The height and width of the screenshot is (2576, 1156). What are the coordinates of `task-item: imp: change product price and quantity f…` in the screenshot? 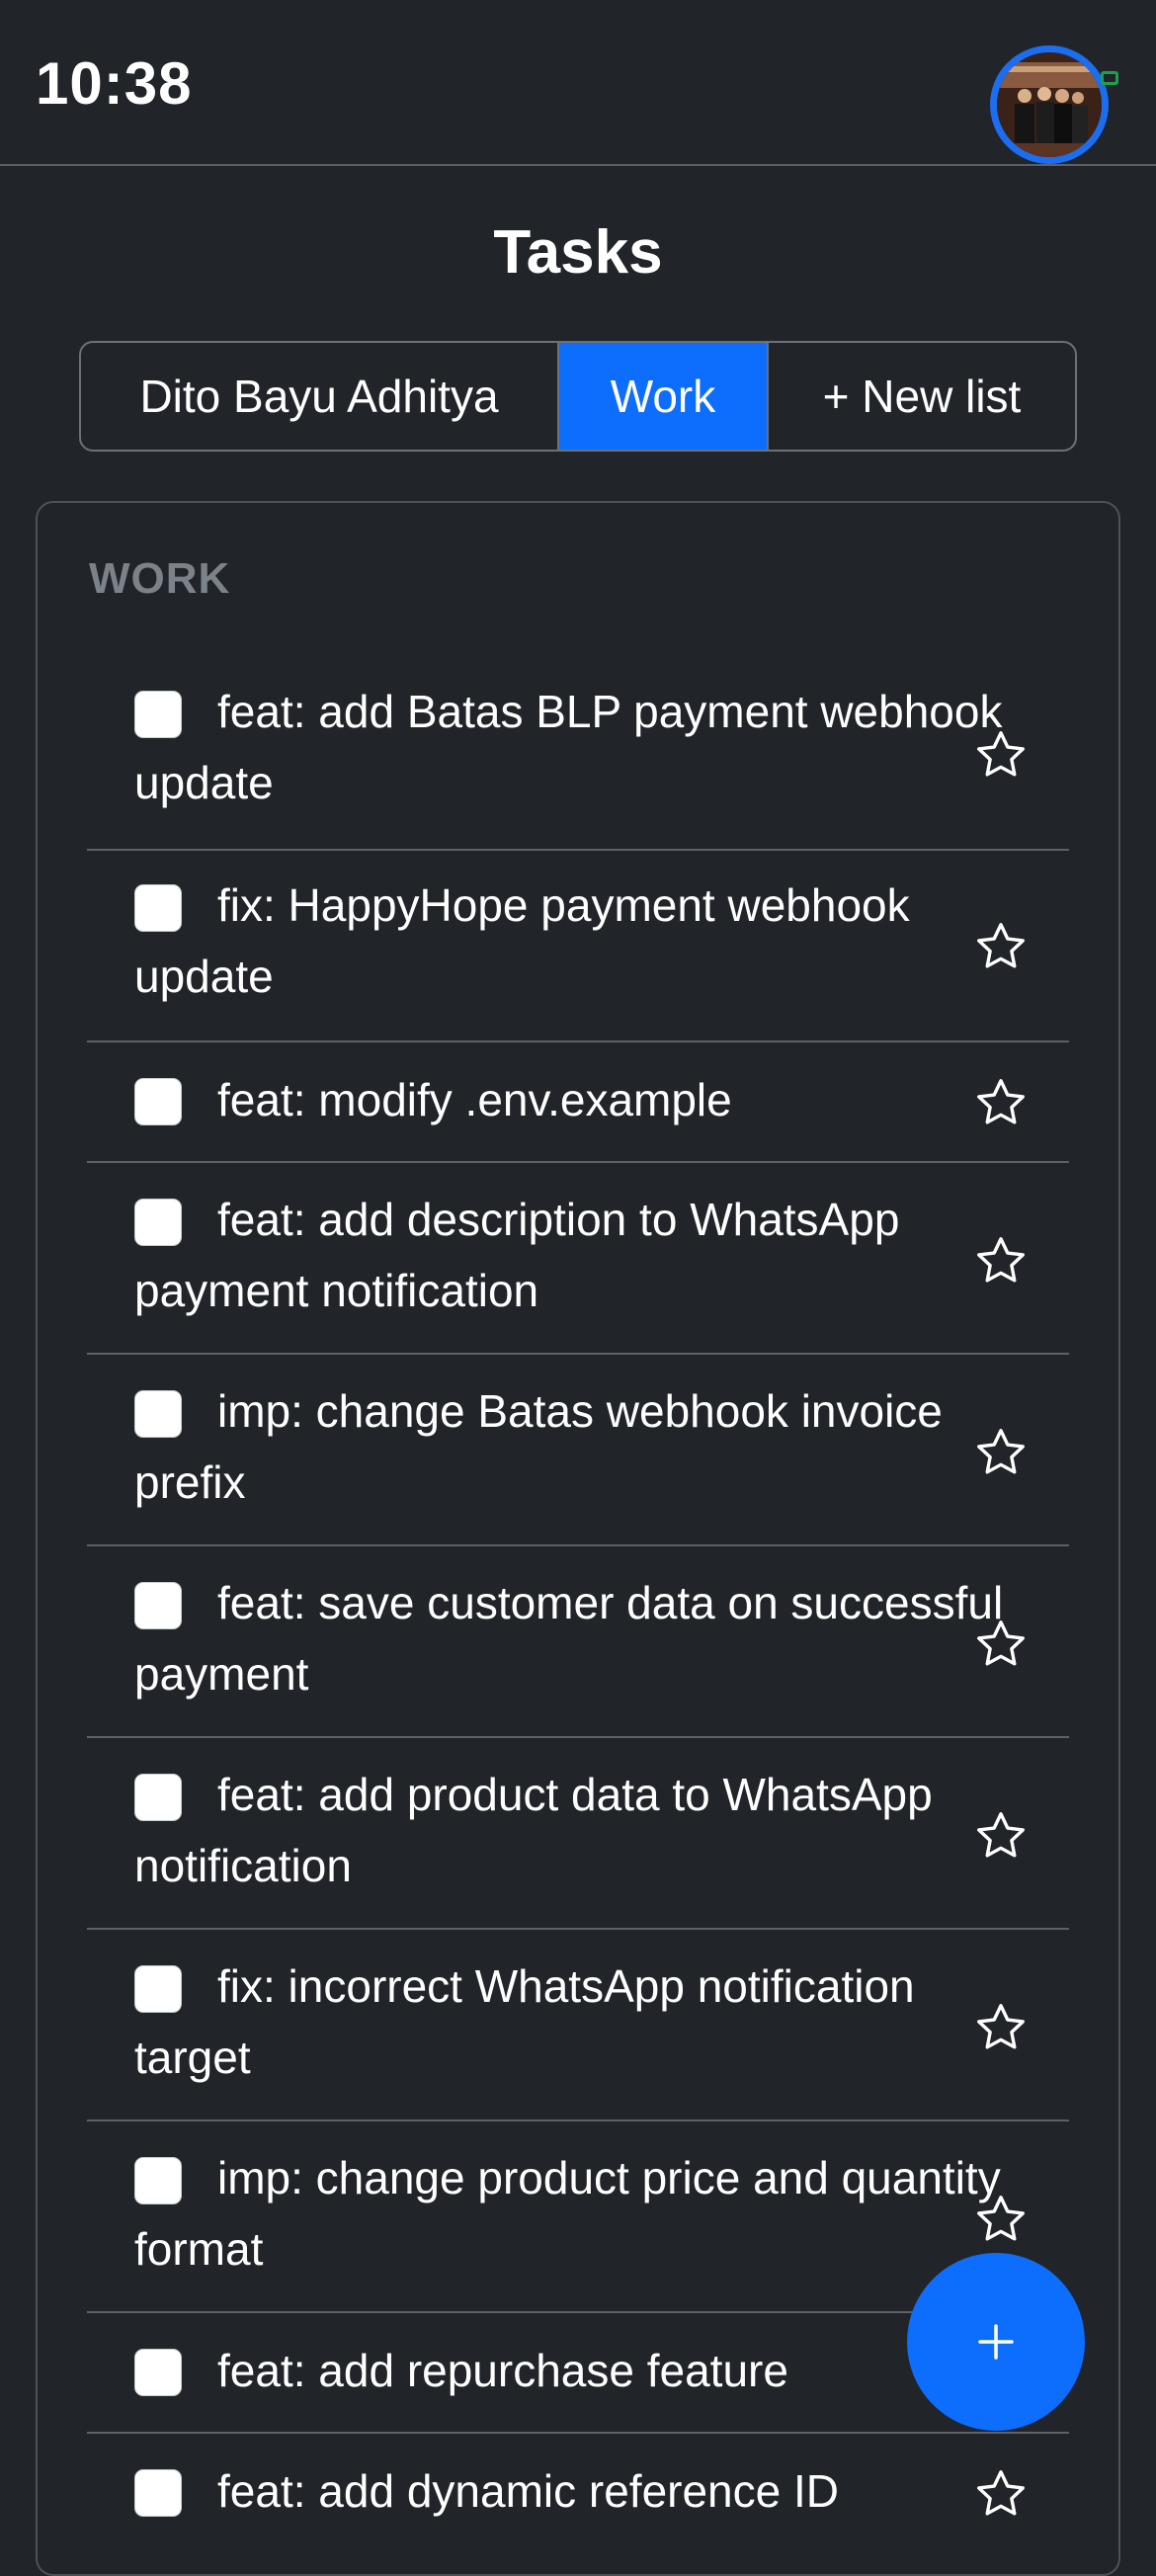 It's located at (578, 2217).